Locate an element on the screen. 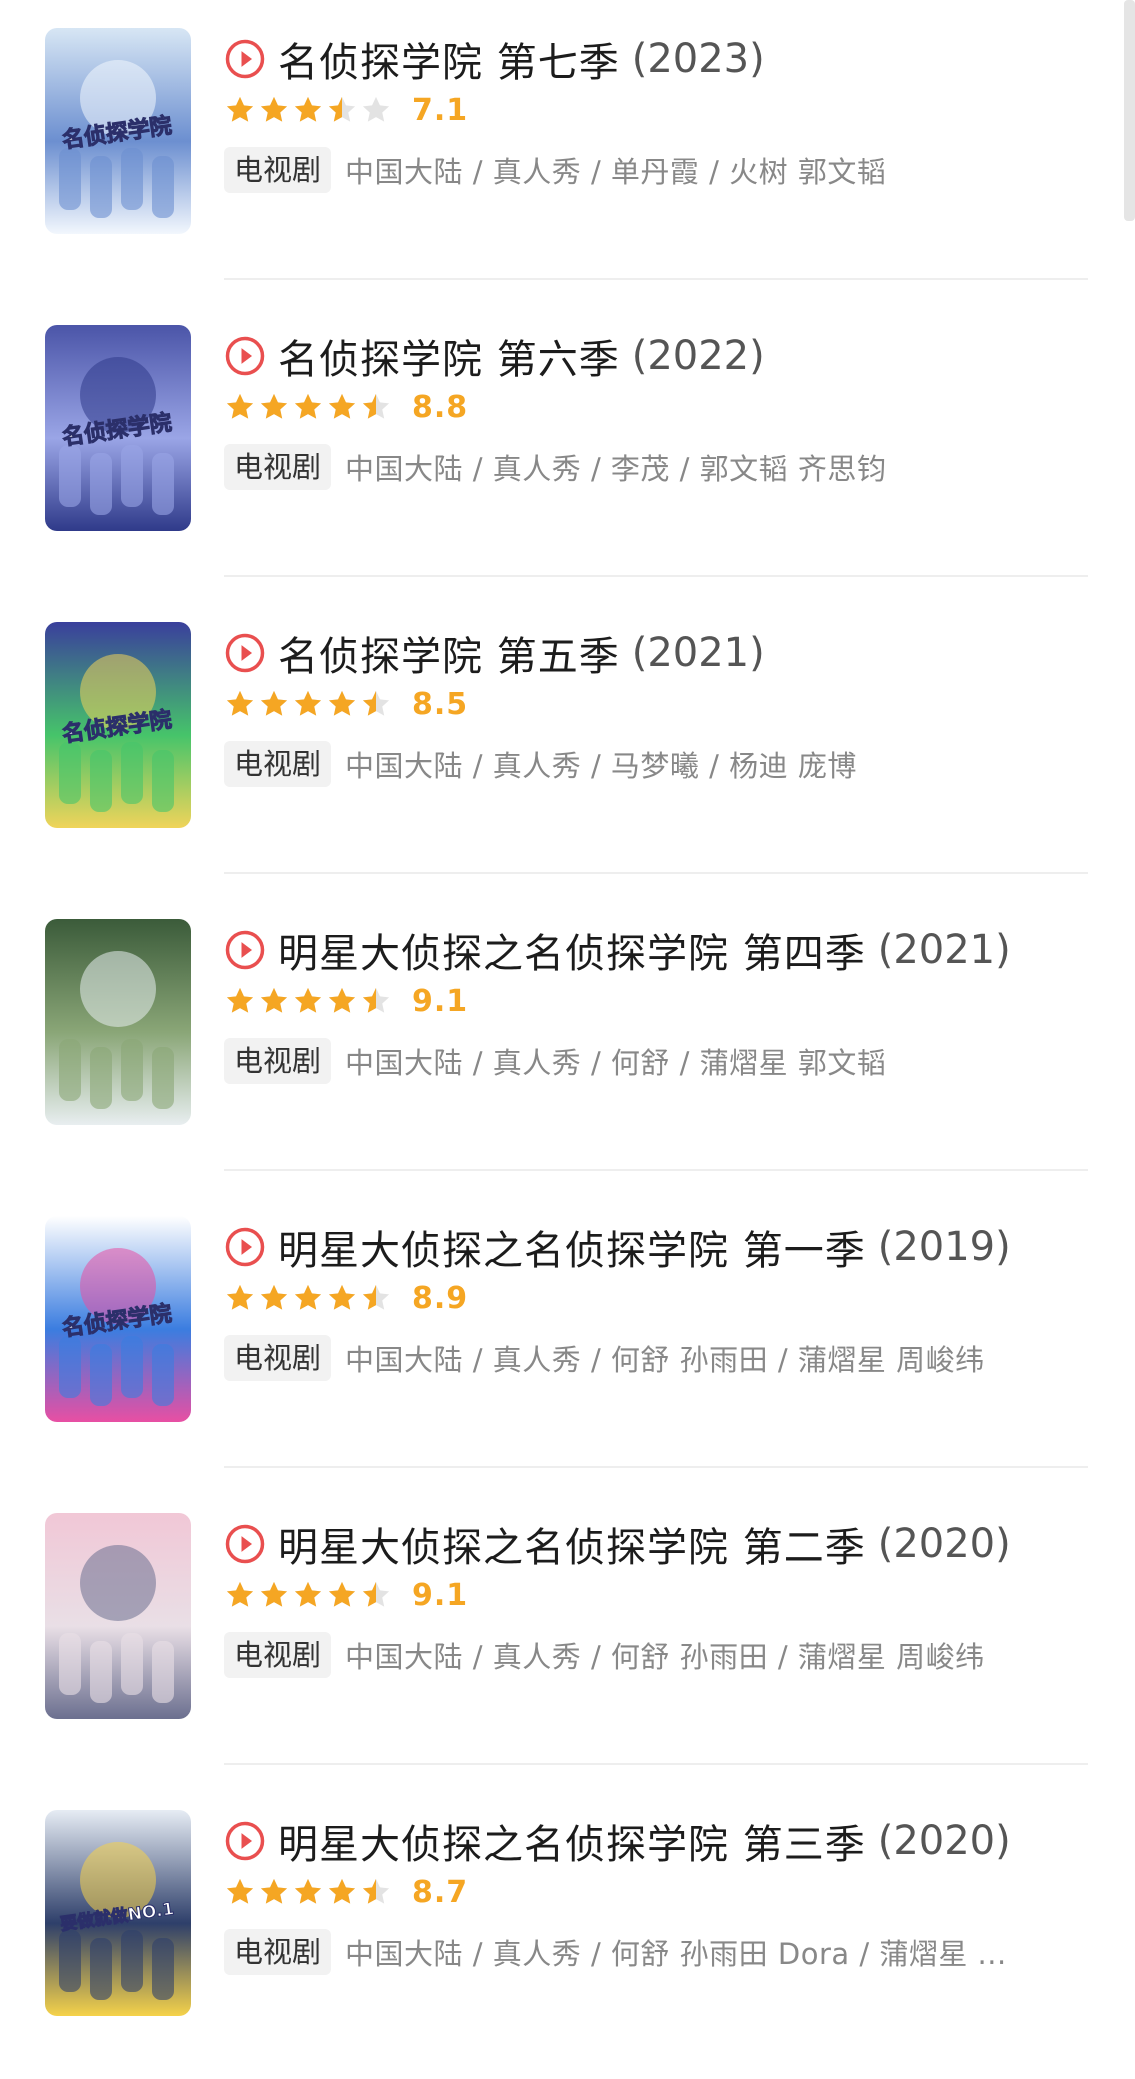 The image size is (1135, 2079). title-row: 明星大侦探之名侦探学院 第四季 (2021) is located at coordinates (617, 950).